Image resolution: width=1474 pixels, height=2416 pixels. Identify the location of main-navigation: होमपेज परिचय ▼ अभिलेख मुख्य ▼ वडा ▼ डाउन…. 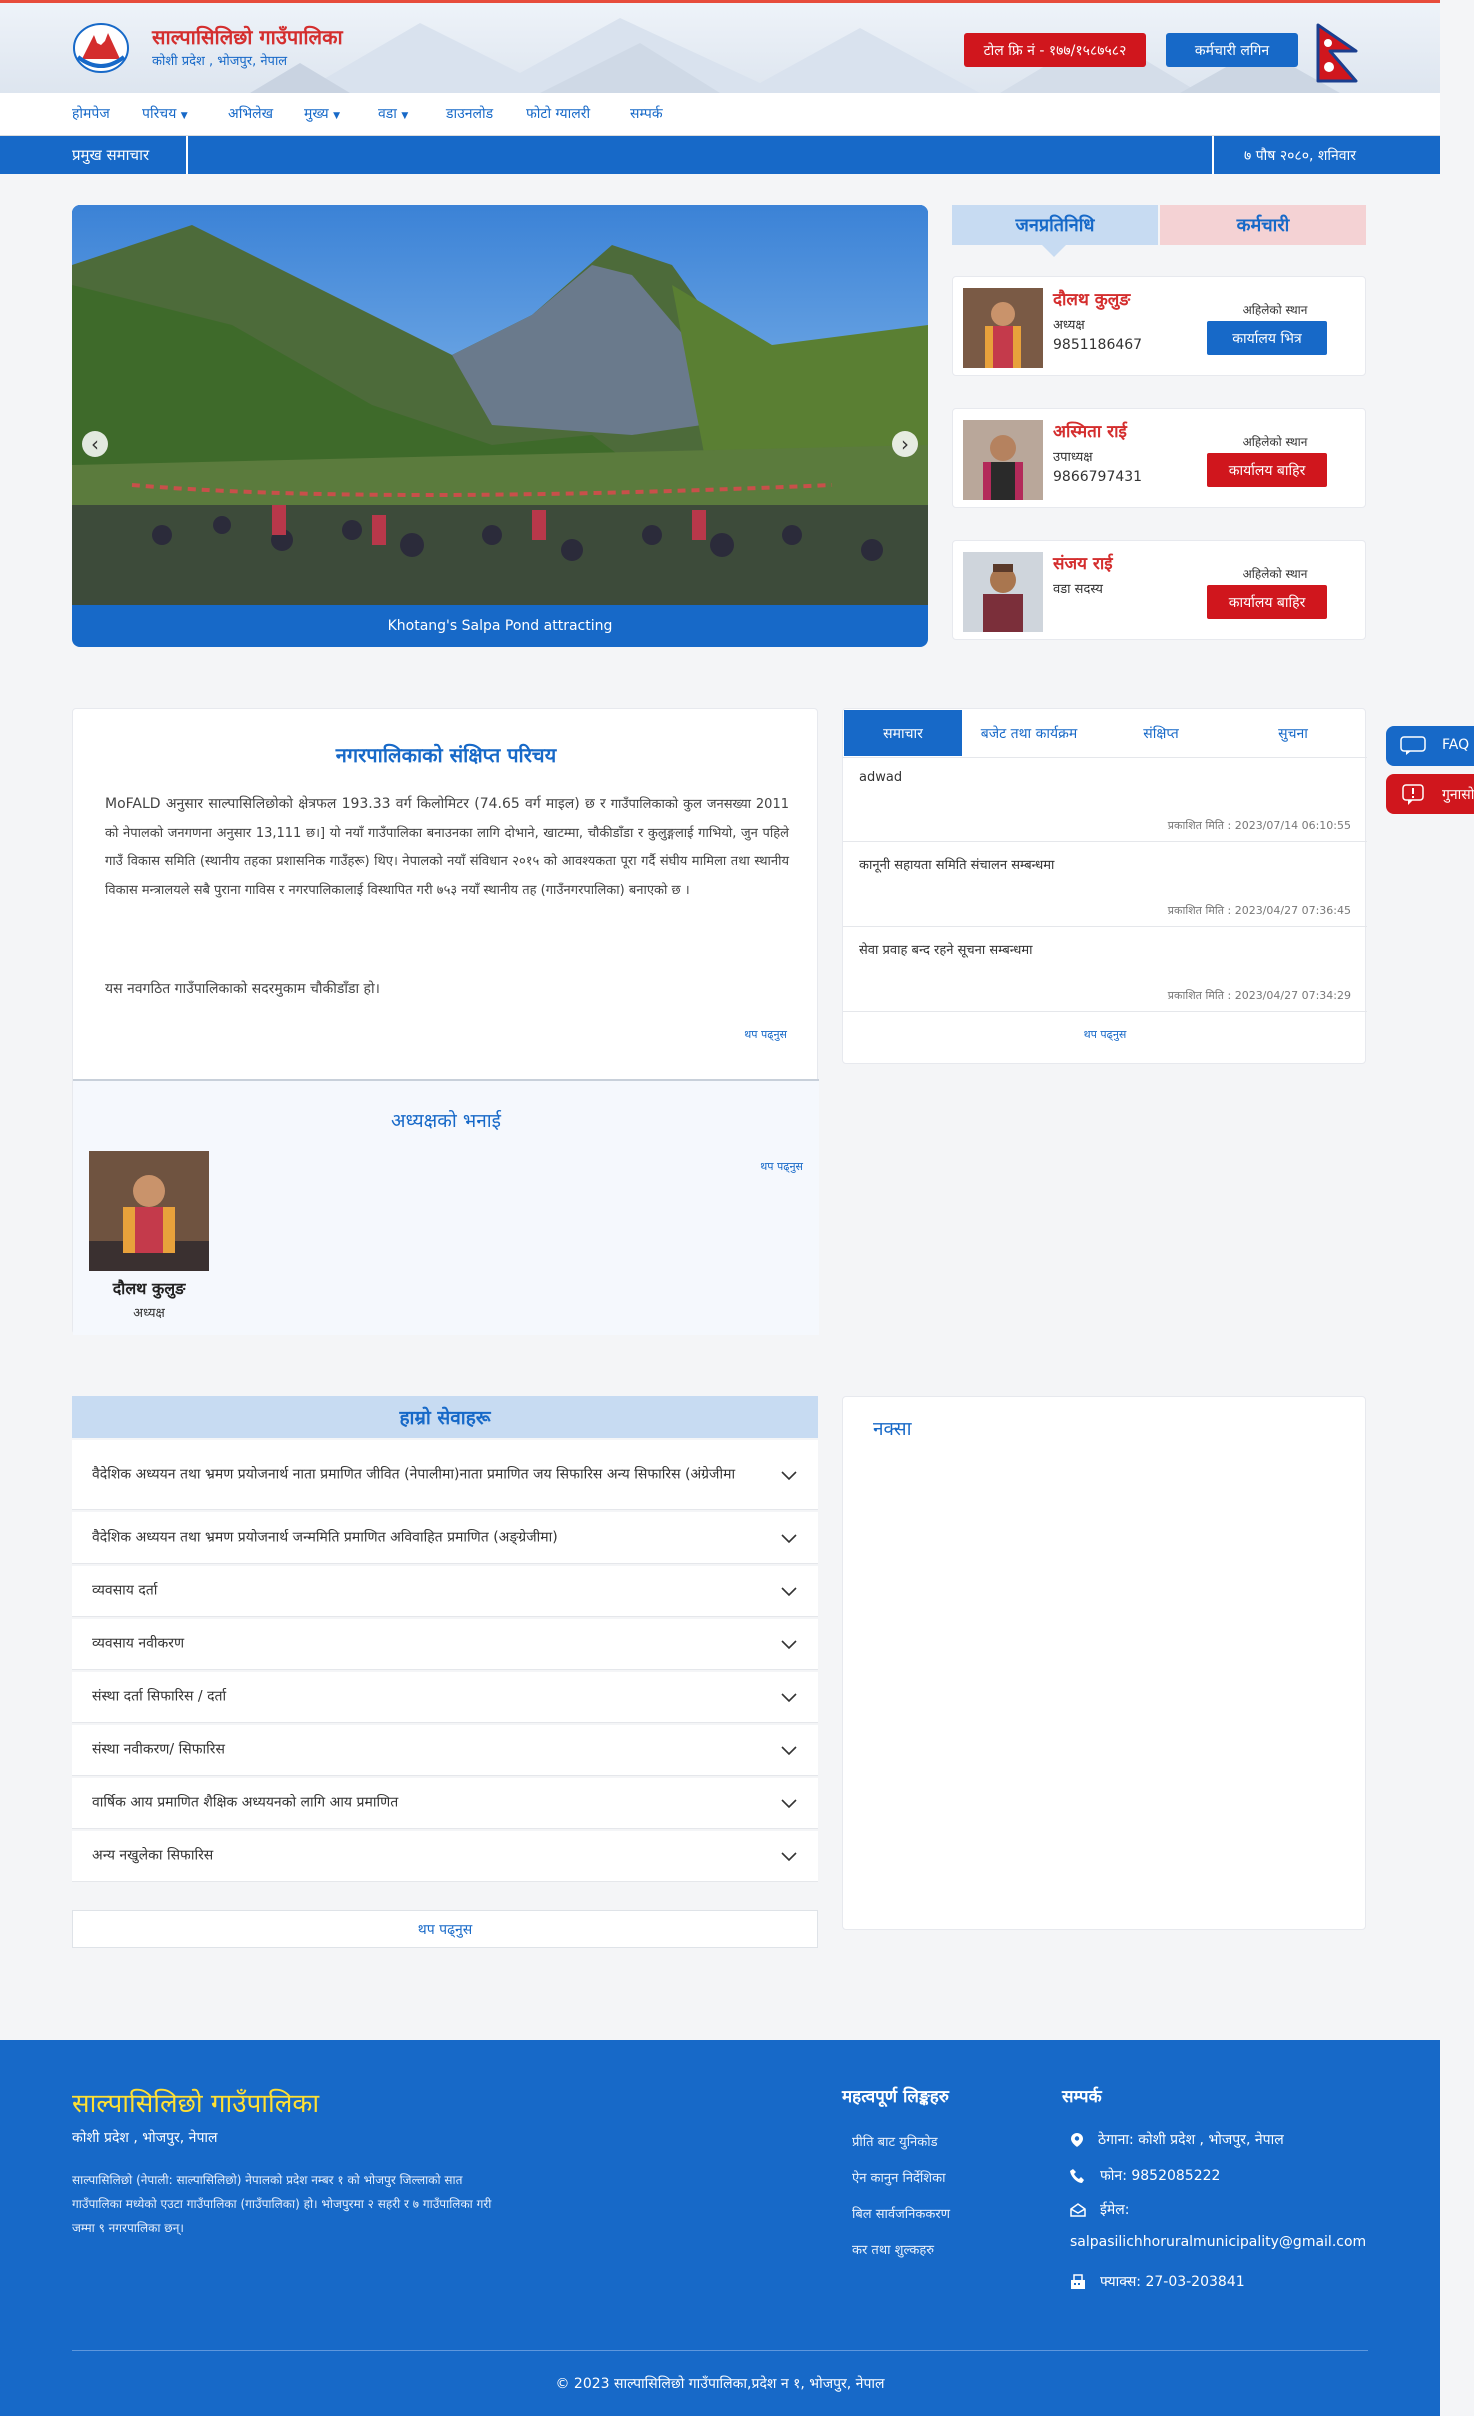
(720, 114).